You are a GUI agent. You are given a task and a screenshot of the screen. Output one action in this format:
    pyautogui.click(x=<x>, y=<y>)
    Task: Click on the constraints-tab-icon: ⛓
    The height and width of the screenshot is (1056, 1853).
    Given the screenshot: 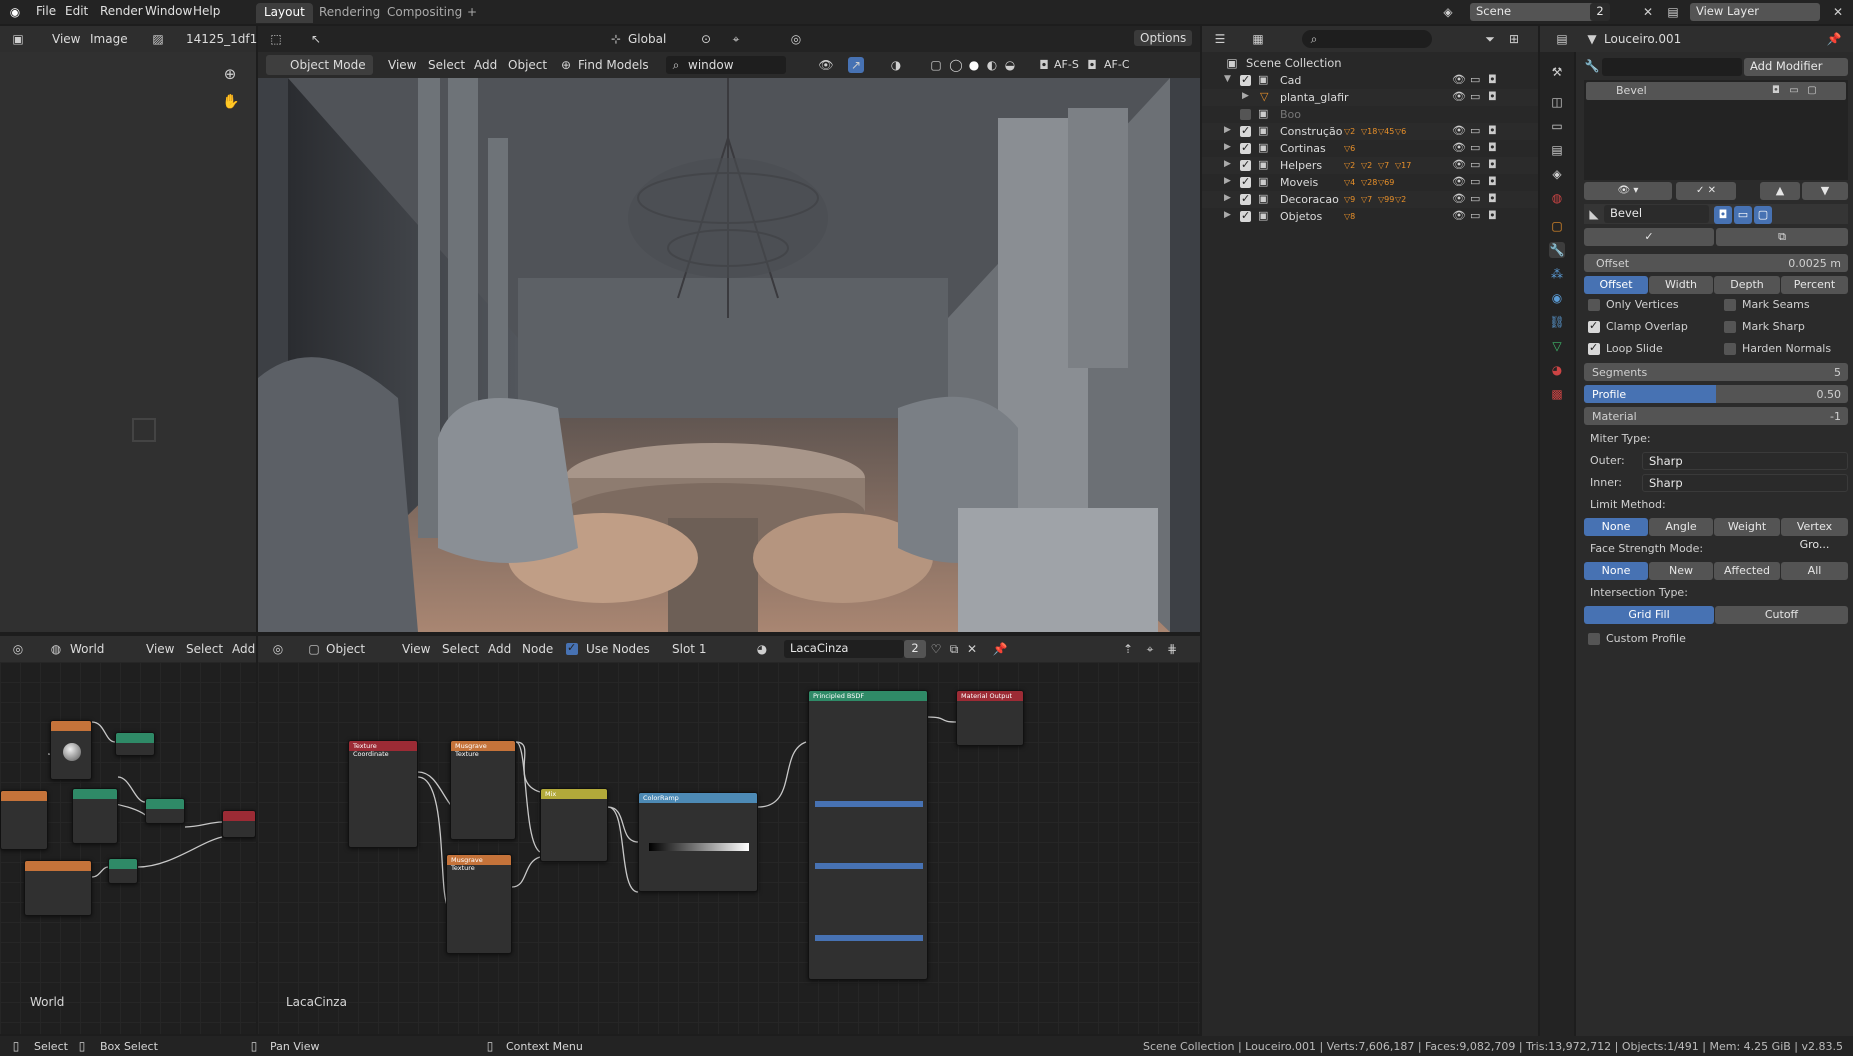 What is the action you would take?
    pyautogui.click(x=1557, y=322)
    